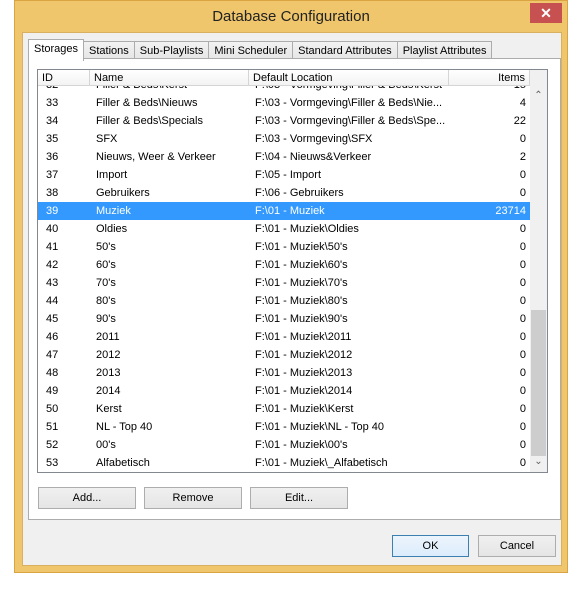 This screenshot has height=592, width=583. I want to click on cell-name: Import, so click(112, 175).